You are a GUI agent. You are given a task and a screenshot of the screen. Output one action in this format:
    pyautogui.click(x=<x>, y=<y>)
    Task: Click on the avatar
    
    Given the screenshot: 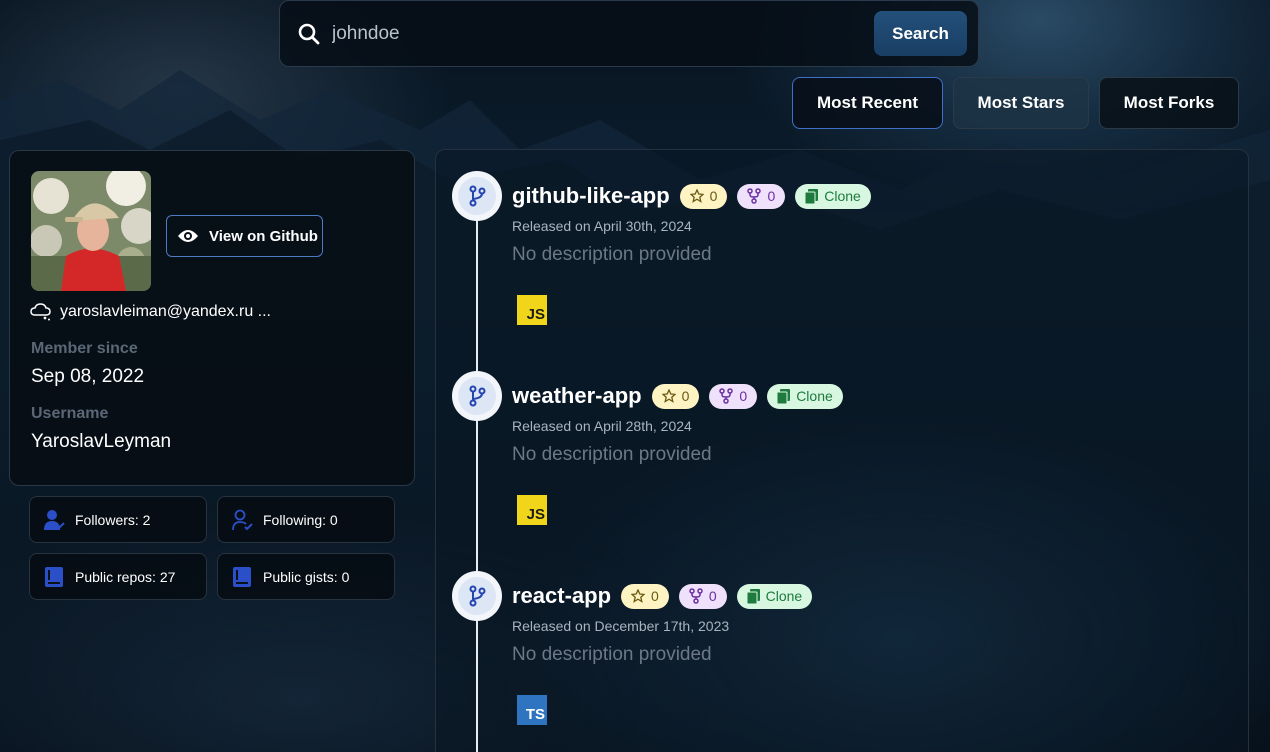 What is the action you would take?
    pyautogui.click(x=91, y=231)
    